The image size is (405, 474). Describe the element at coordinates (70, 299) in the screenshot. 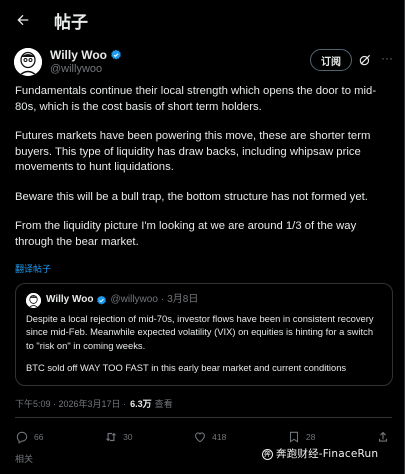

I see `quoted-author-name: Willy Woo` at that location.